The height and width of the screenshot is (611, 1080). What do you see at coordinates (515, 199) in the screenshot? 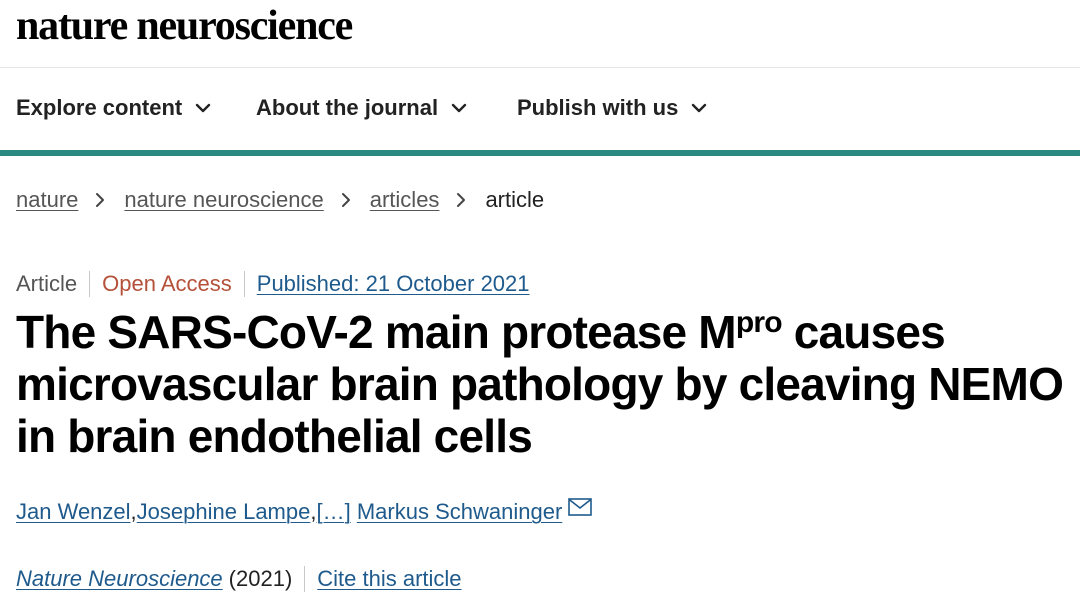
I see `breadcrumb-current: article` at bounding box center [515, 199].